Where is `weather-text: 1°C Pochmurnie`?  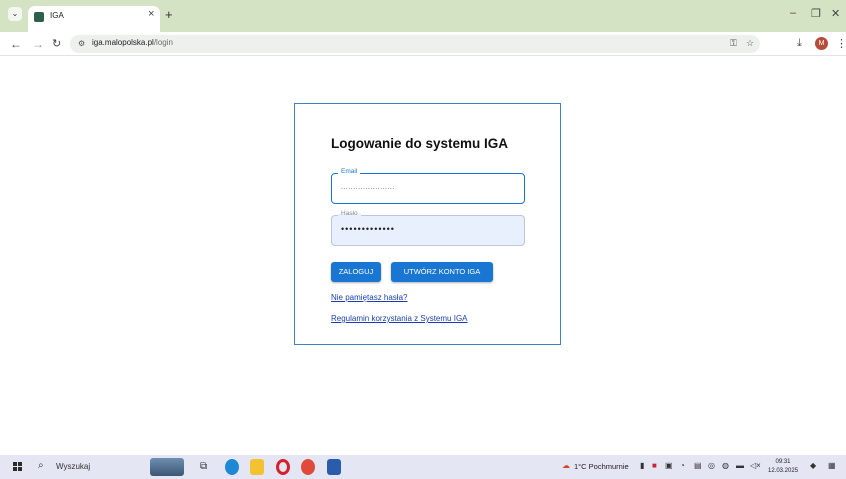 weather-text: 1°C Pochmurnie is located at coordinates (601, 466).